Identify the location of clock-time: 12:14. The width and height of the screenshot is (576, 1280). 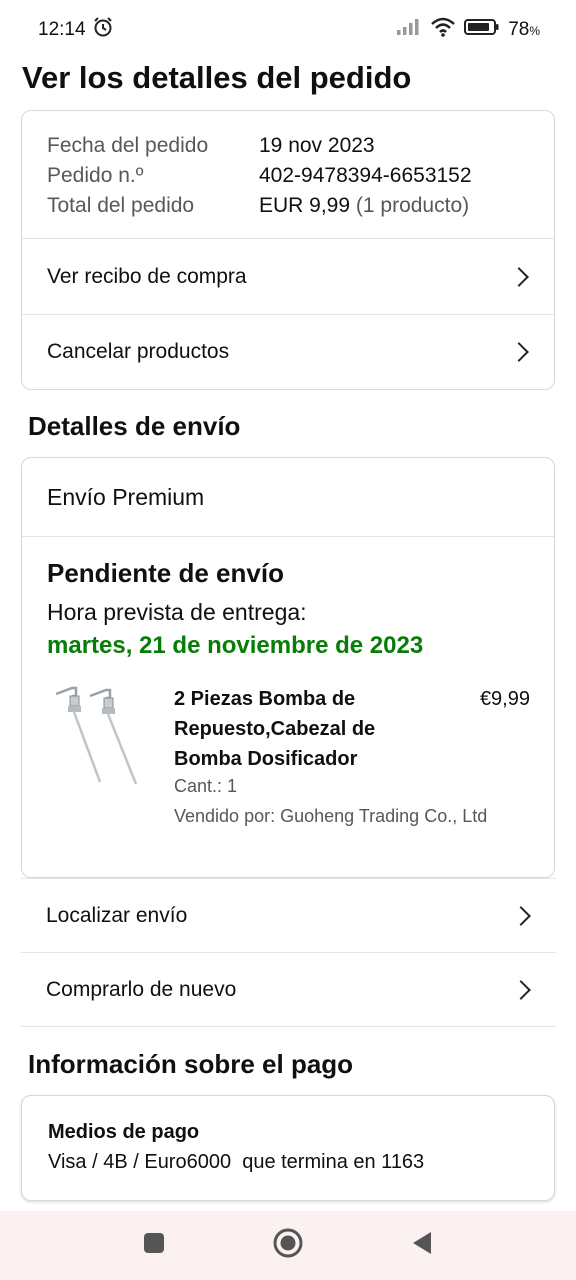
(62, 29).